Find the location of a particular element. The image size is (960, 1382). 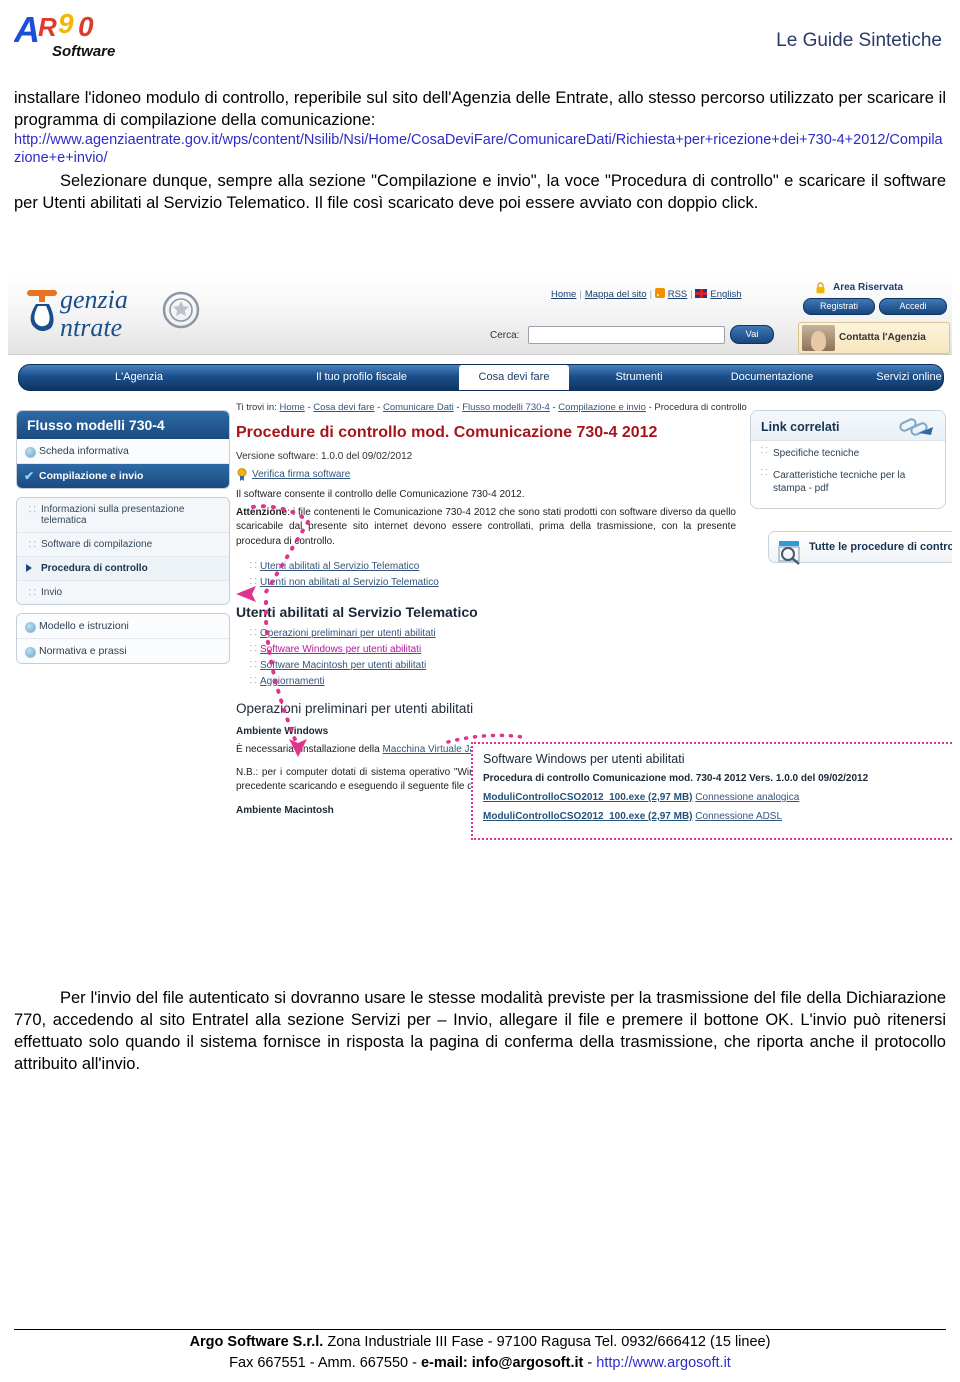

content-link-aggiornamenti: Aggiornamenti is located at coordinates (493, 681).